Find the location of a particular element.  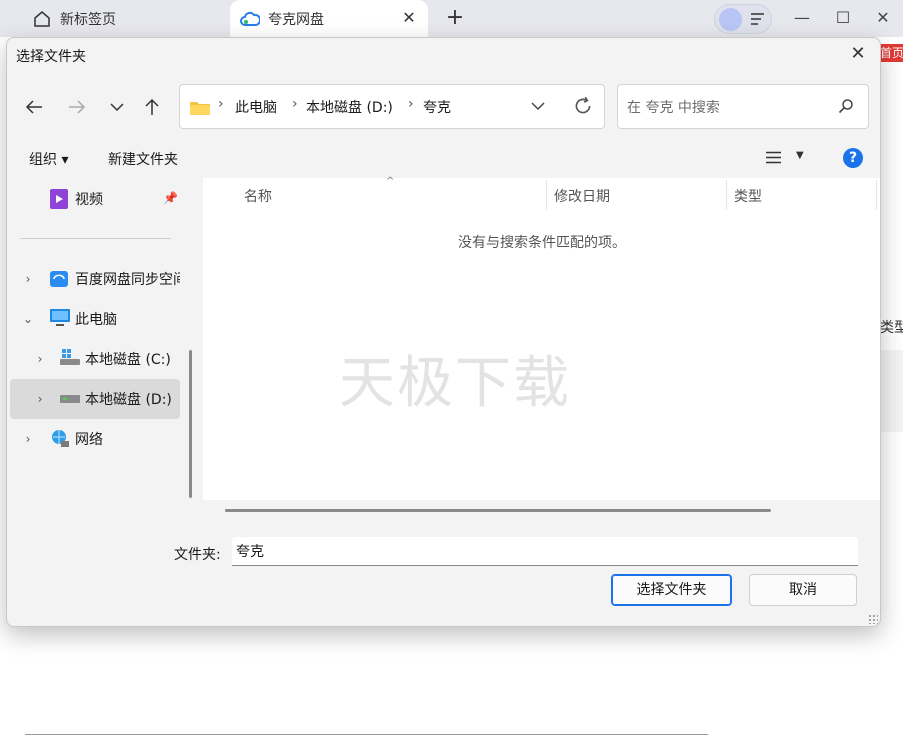

tab-label: 新标签页 is located at coordinates (88, 19).